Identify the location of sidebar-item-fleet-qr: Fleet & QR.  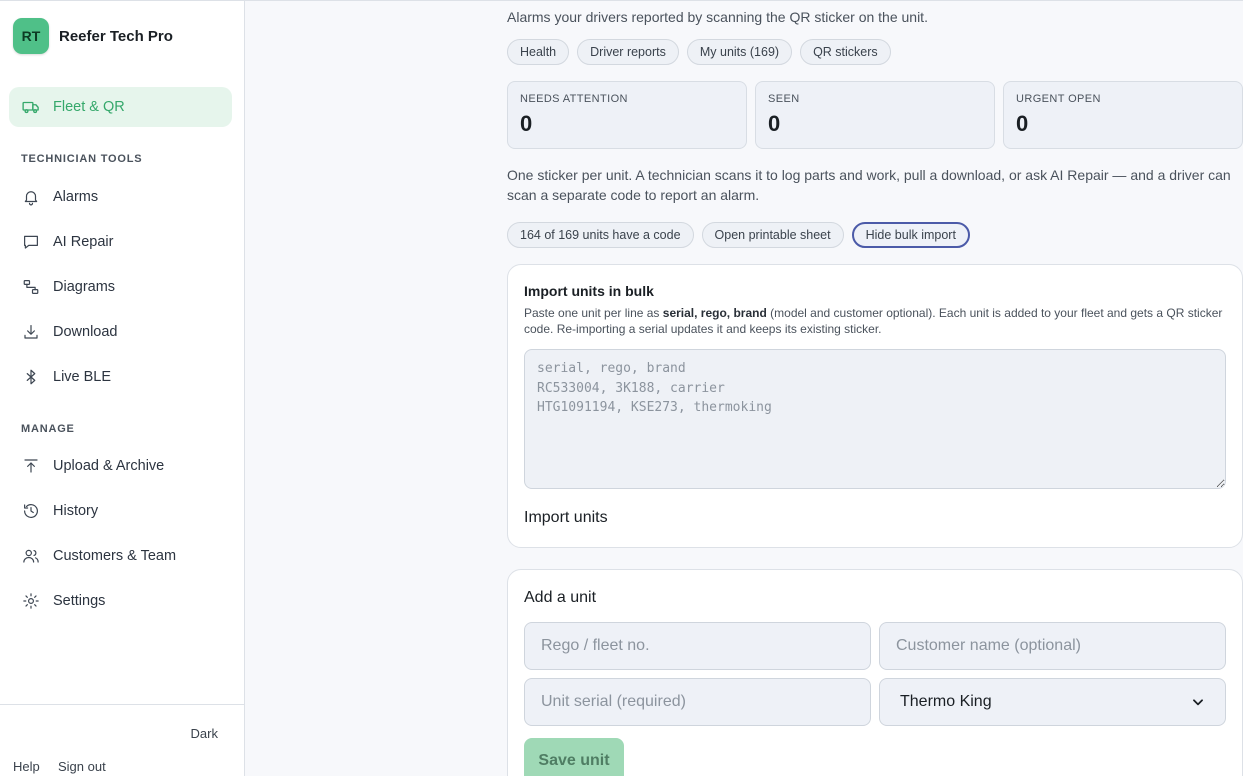
(120, 107).